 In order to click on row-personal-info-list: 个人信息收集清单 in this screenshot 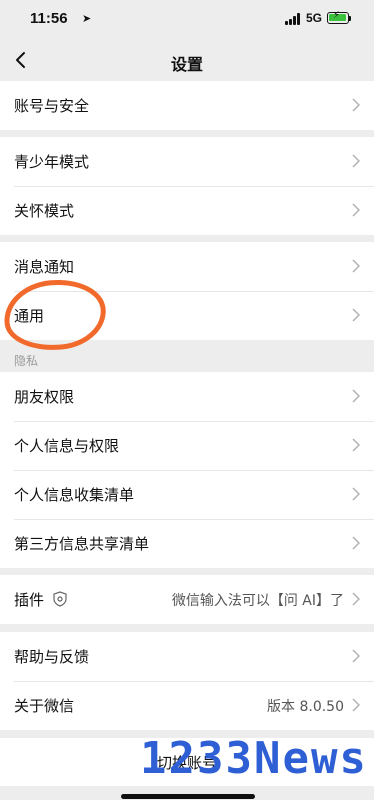, I will do `click(187, 494)`.